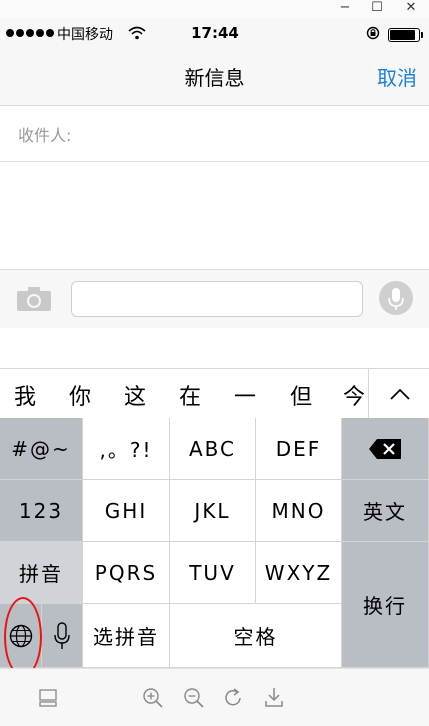 The image size is (429, 726). What do you see at coordinates (299, 573) in the screenshot?
I see `wxyz-key: WXYZ` at bounding box center [299, 573].